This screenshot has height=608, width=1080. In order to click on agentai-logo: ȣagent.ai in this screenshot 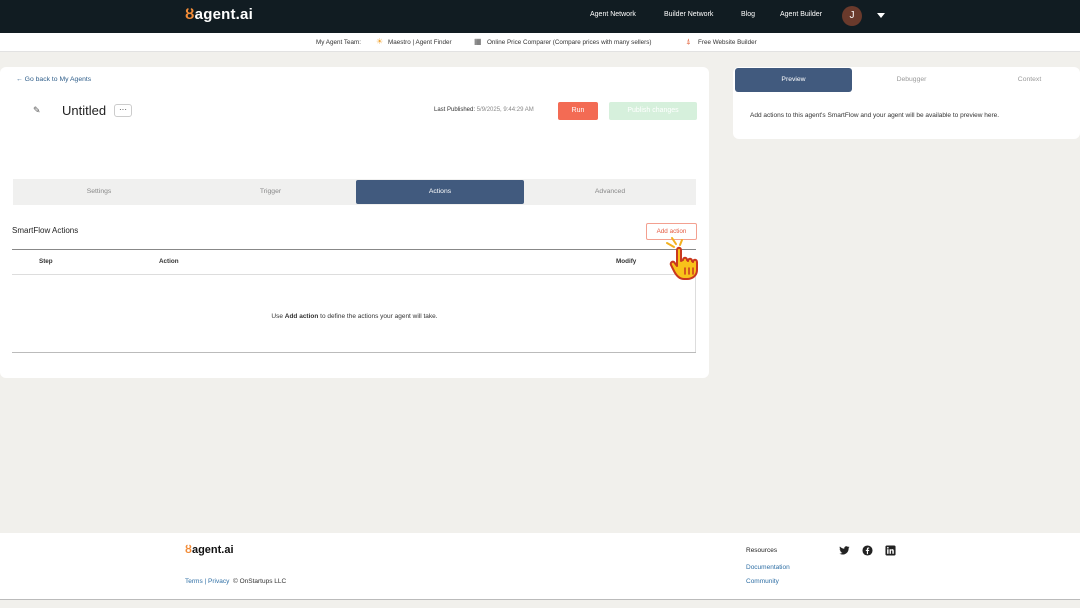, I will do `click(219, 14)`.